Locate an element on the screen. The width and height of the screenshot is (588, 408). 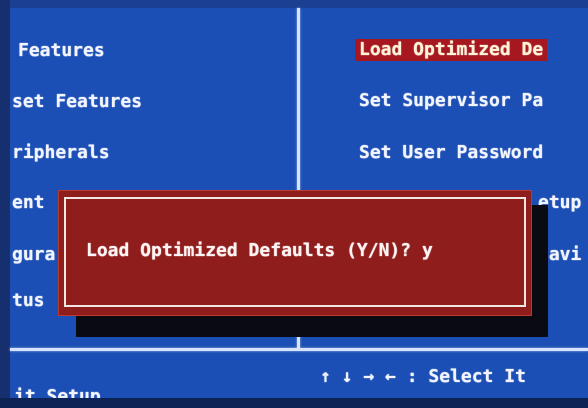
left-menu-item-status: tus is located at coordinates (28, 301).